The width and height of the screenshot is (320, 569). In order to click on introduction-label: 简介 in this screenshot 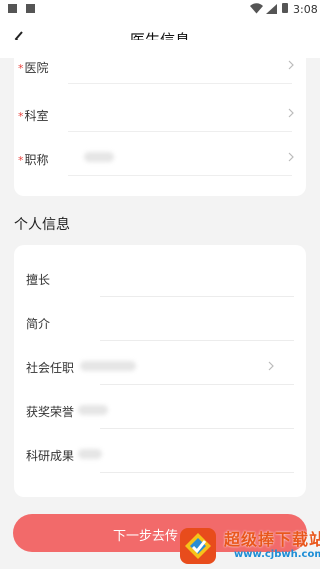, I will do `click(38, 324)`.